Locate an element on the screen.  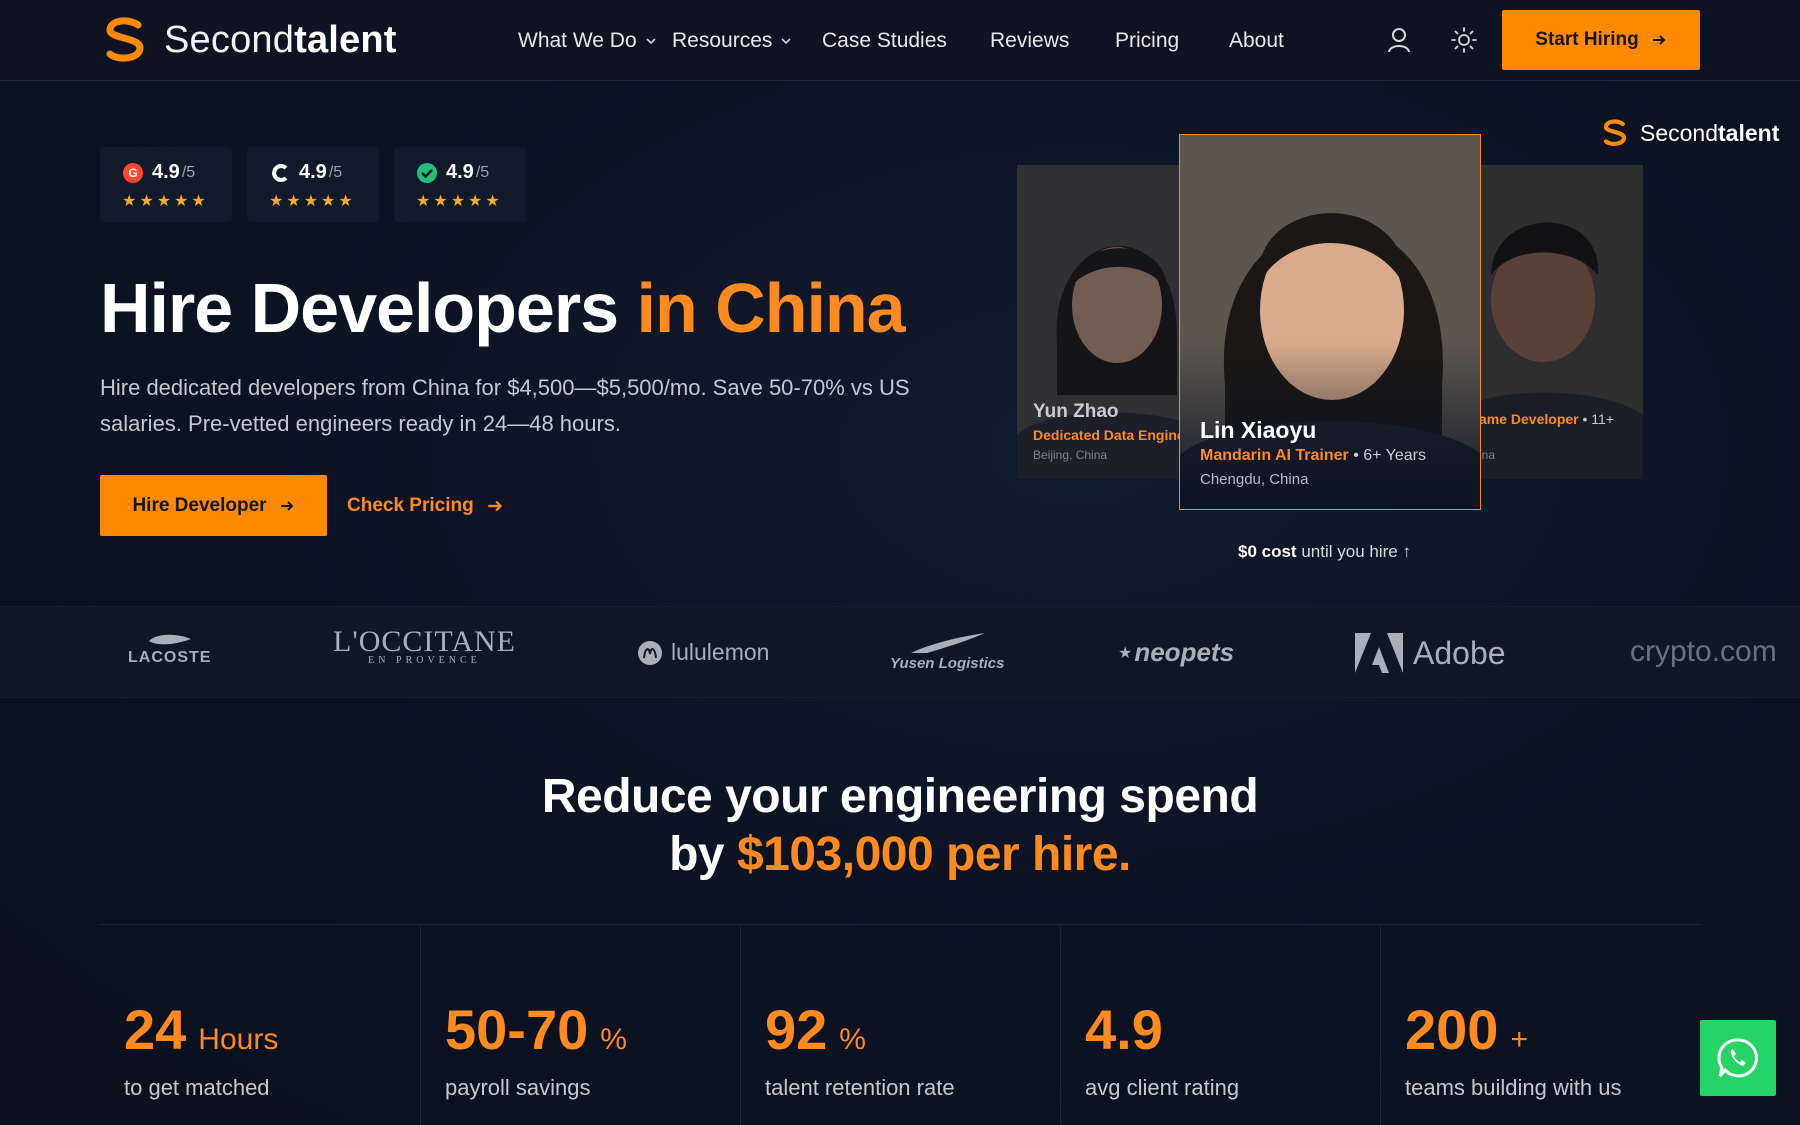
nav-item-what-we-do: What We Do is located at coordinates (587, 41).